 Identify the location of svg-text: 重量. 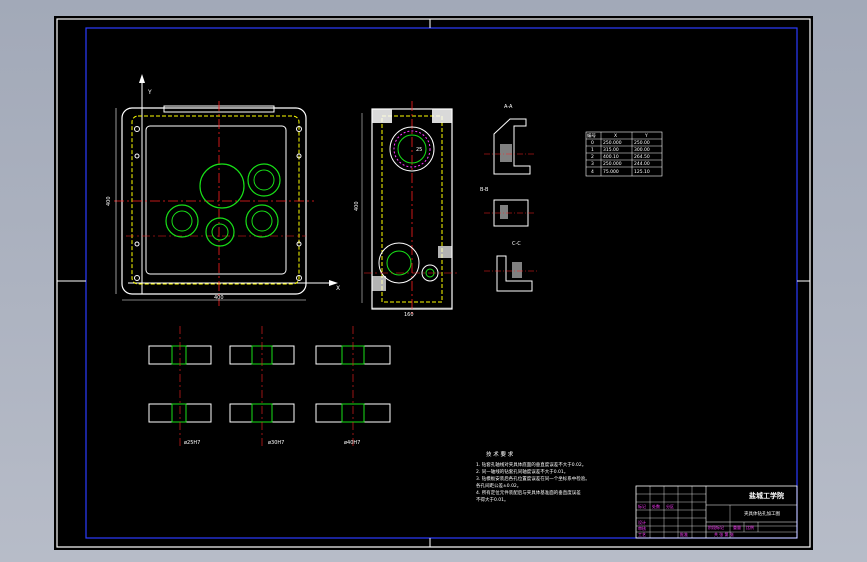
(737, 527).